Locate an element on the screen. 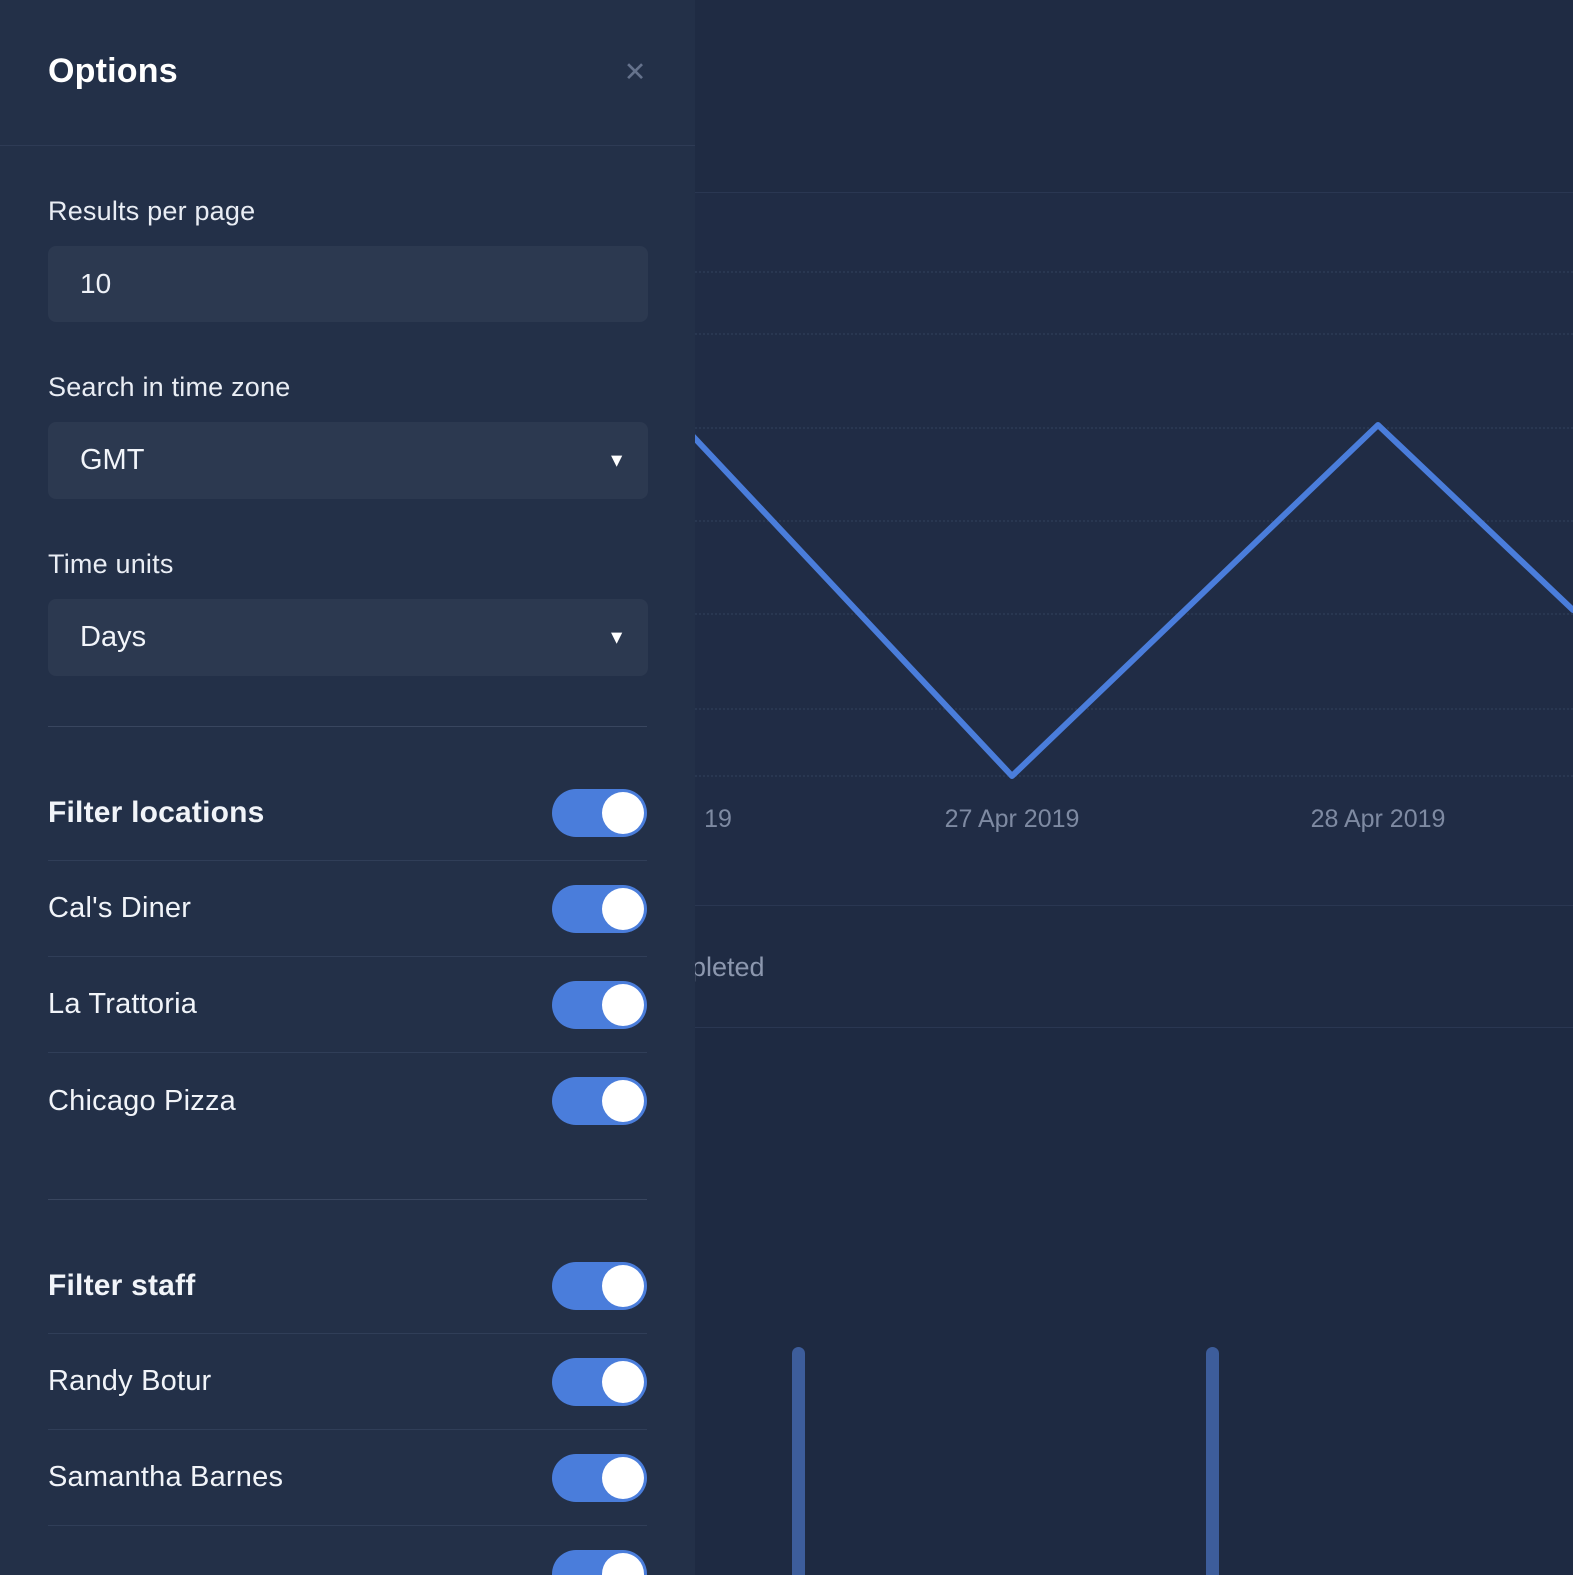  staff-toggle-partial is located at coordinates (599, 1562).